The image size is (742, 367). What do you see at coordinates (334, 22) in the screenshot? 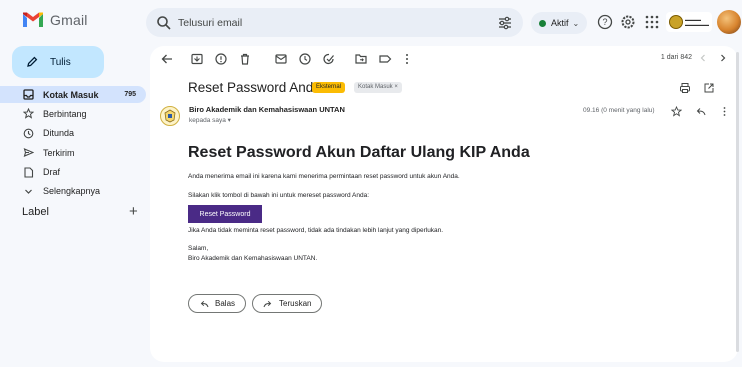
I see `search-bar: Telusuri email` at bounding box center [334, 22].